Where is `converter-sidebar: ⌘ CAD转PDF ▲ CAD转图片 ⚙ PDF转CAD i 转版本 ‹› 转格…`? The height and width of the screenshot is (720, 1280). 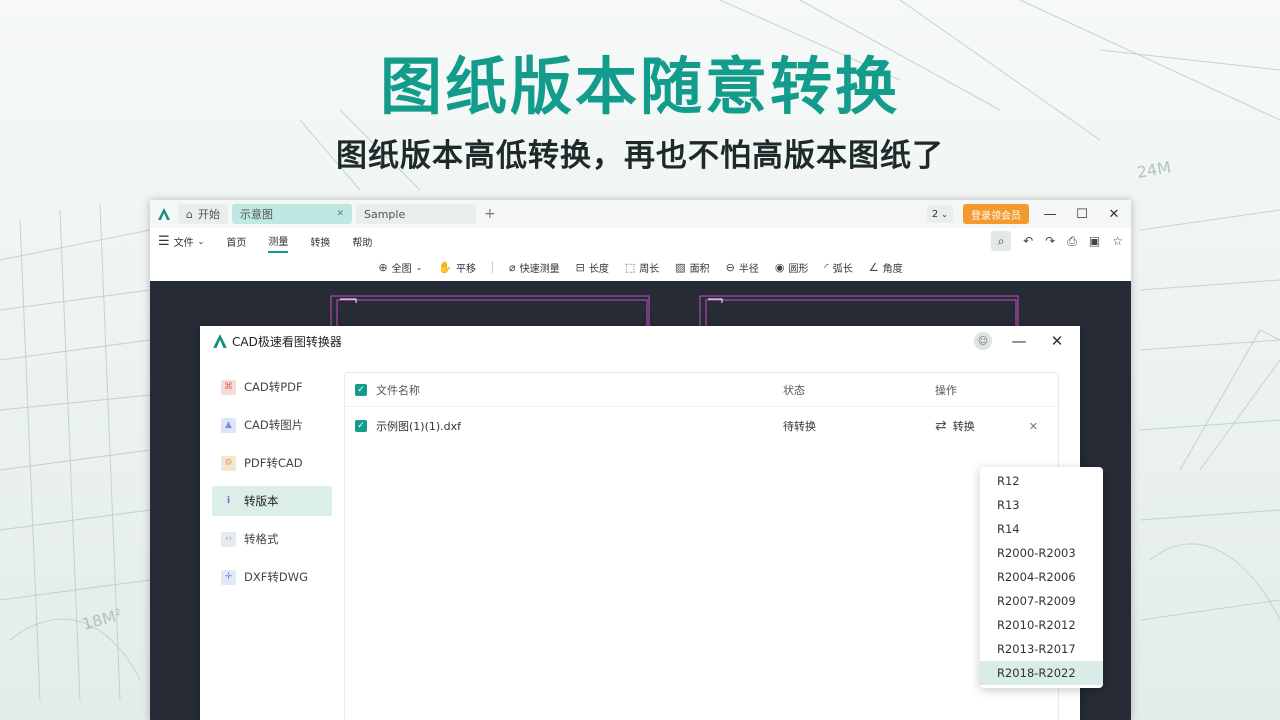 converter-sidebar: ⌘ CAD转PDF ▲ CAD转图片 ⚙ PDF转CAD i 转版本 ‹› 转格… is located at coordinates (272, 486).